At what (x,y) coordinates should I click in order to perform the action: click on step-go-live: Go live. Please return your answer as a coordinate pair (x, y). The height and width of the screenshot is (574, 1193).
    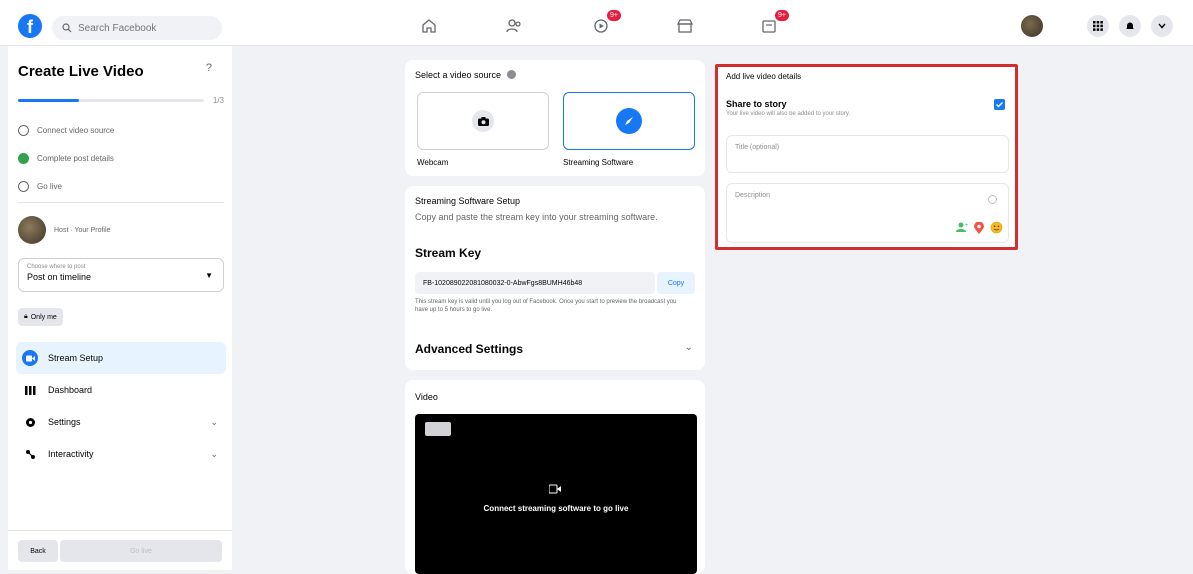
    Looking at the image, I should click on (66, 186).